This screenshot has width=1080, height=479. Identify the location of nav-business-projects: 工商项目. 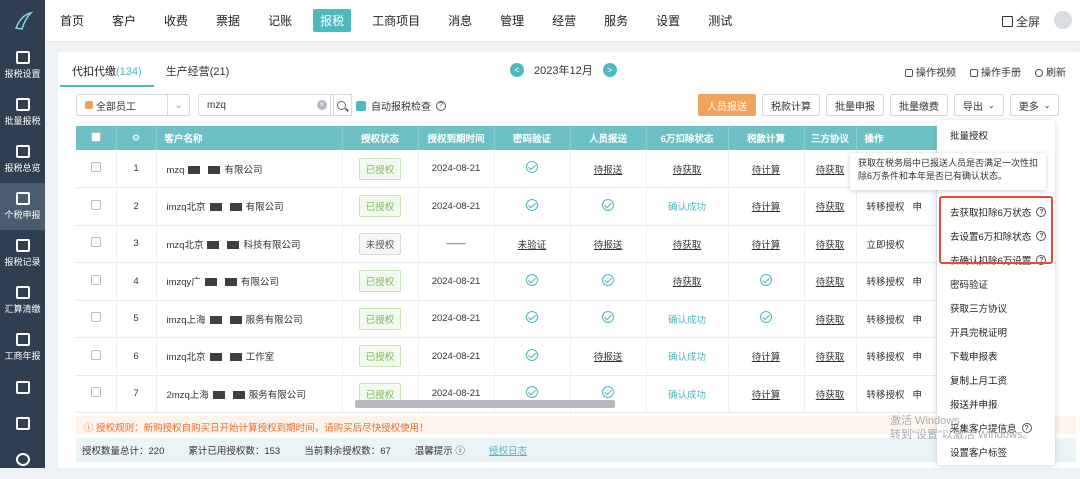
(396, 20).